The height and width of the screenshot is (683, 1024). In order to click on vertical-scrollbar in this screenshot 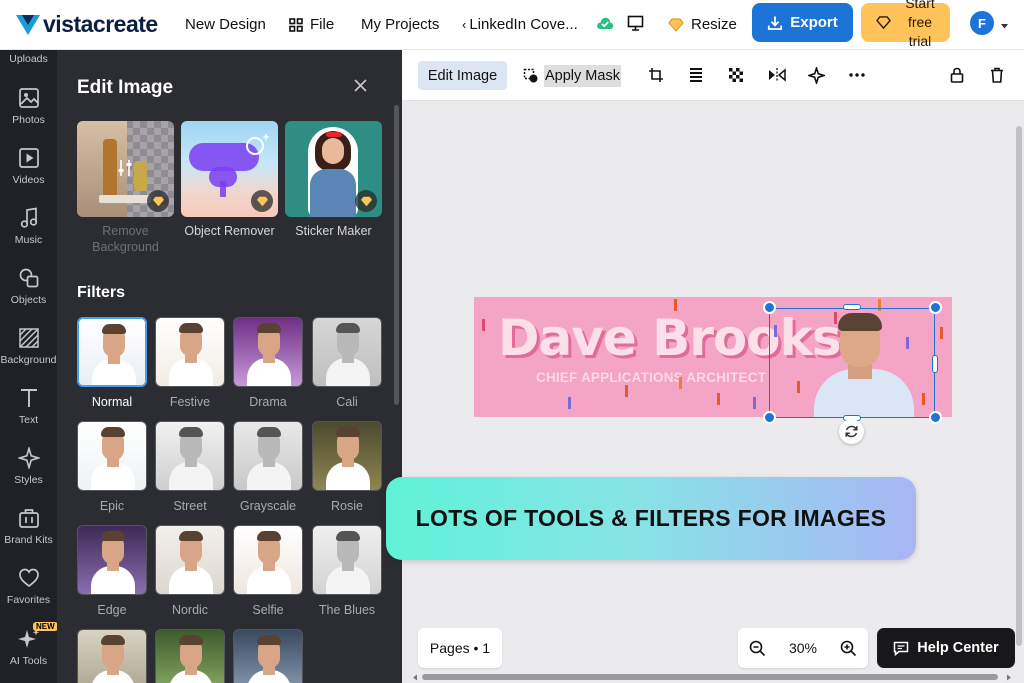, I will do `click(1019, 387)`.